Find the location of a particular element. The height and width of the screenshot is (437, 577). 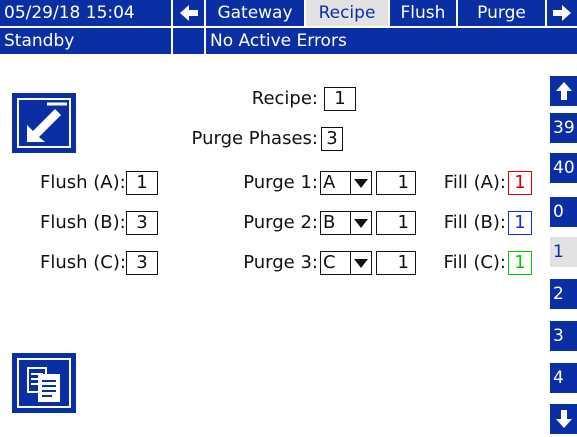

purge-3-label: Purge 3: is located at coordinates (280, 262).